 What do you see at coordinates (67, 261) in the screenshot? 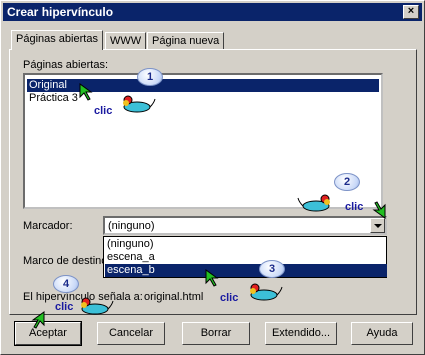
I see `target-frame-label: Marco de destino:` at bounding box center [67, 261].